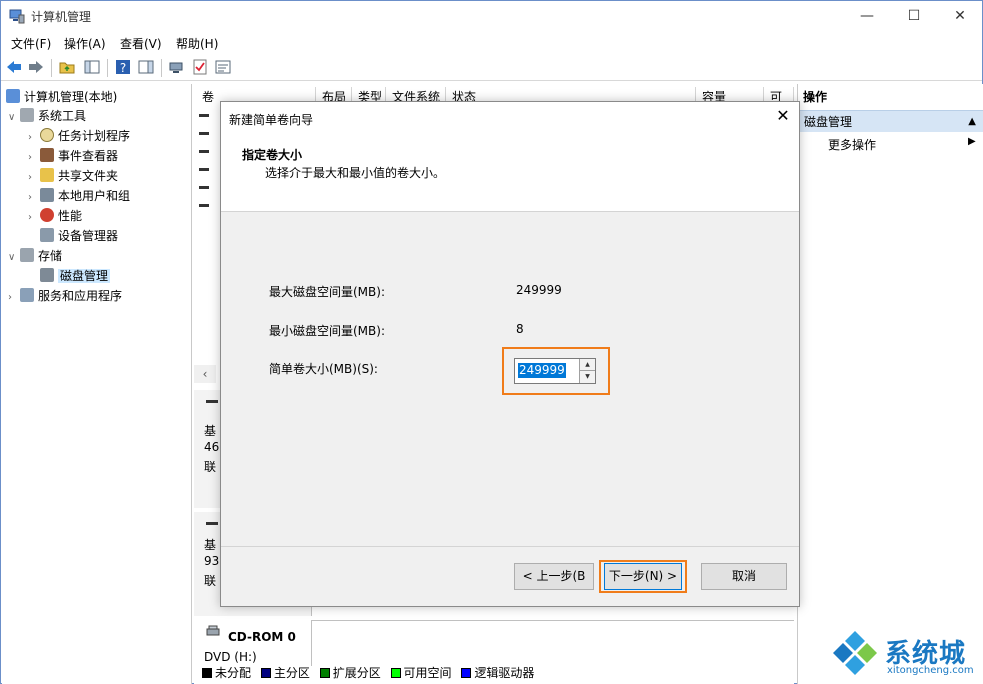 This screenshot has width=983, height=684. What do you see at coordinates (539, 290) in the screenshot?
I see `max-size-value: 249999` at bounding box center [539, 290].